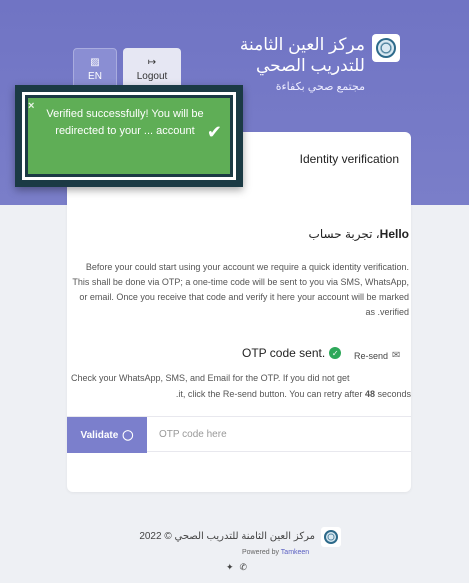 The image size is (469, 583). I want to click on resend-label: Re-send, so click(371, 355).